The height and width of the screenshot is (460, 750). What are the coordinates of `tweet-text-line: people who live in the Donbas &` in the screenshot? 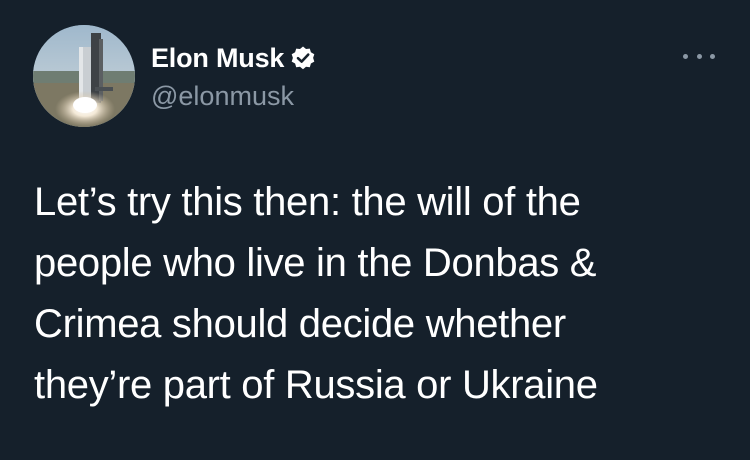 It's located at (315, 263).